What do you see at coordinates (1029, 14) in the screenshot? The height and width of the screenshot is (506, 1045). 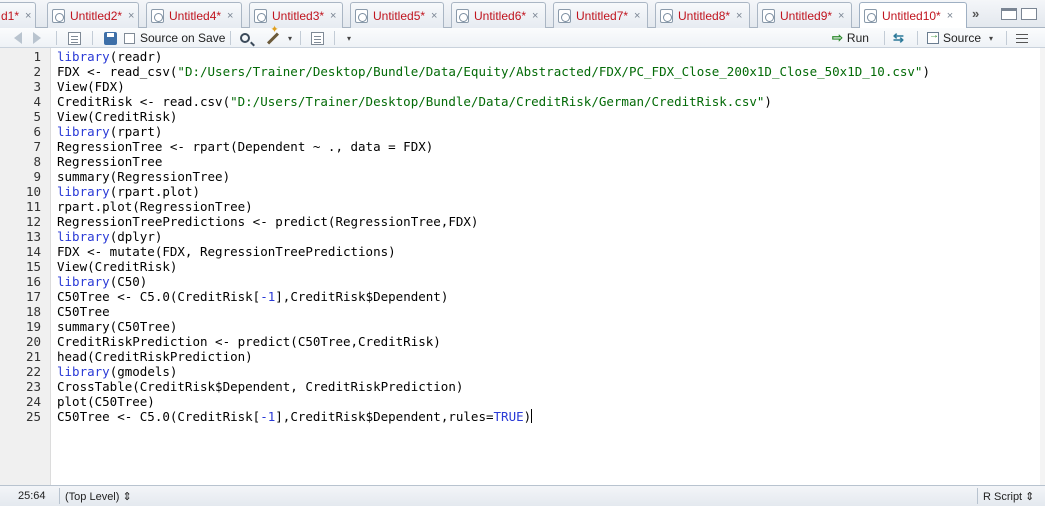 I see `maximize-pane-icon` at bounding box center [1029, 14].